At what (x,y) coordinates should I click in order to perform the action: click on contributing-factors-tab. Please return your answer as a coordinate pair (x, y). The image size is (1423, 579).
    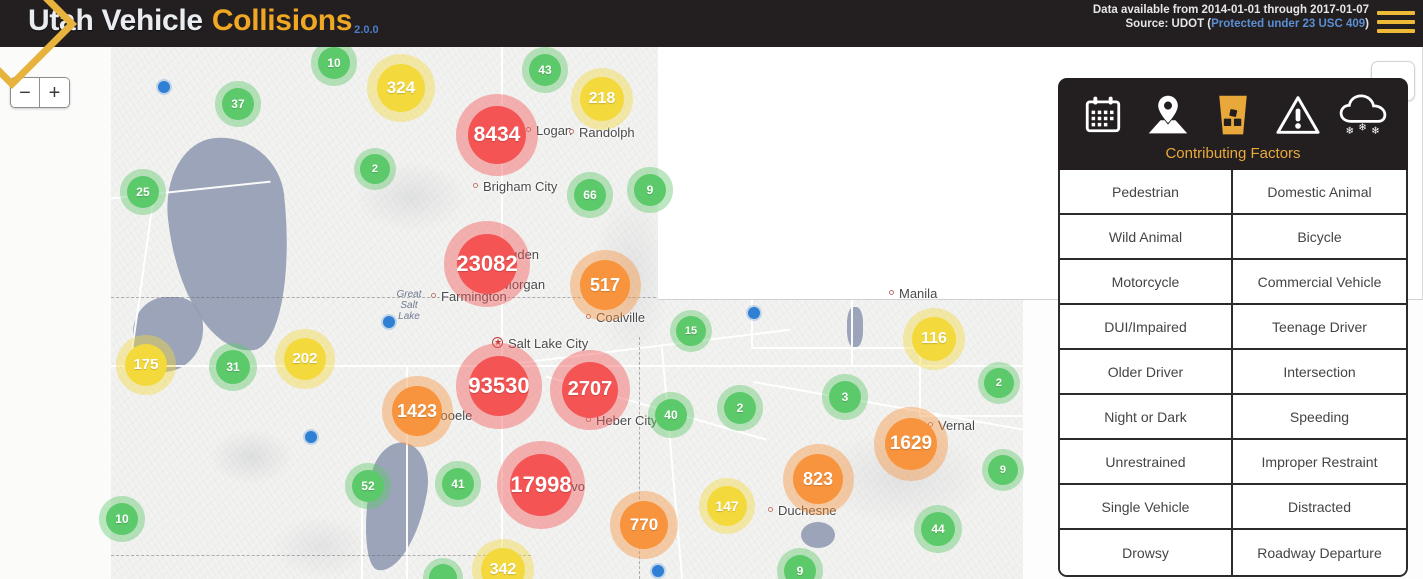
    Looking at the image, I should click on (1233, 115).